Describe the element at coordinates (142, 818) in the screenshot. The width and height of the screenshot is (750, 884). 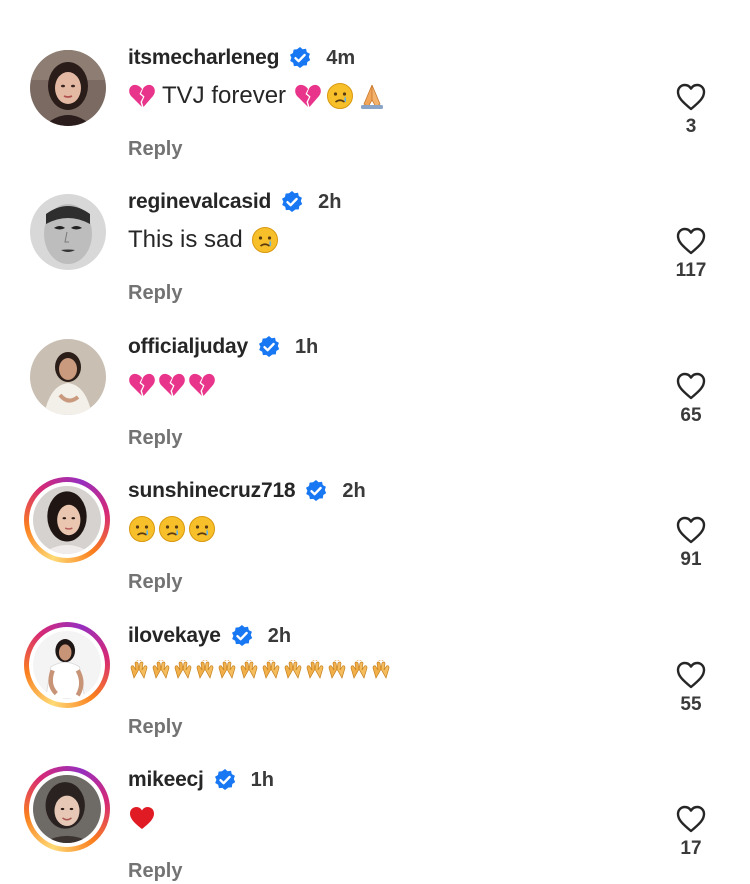
I see `red-heart-icon` at that location.